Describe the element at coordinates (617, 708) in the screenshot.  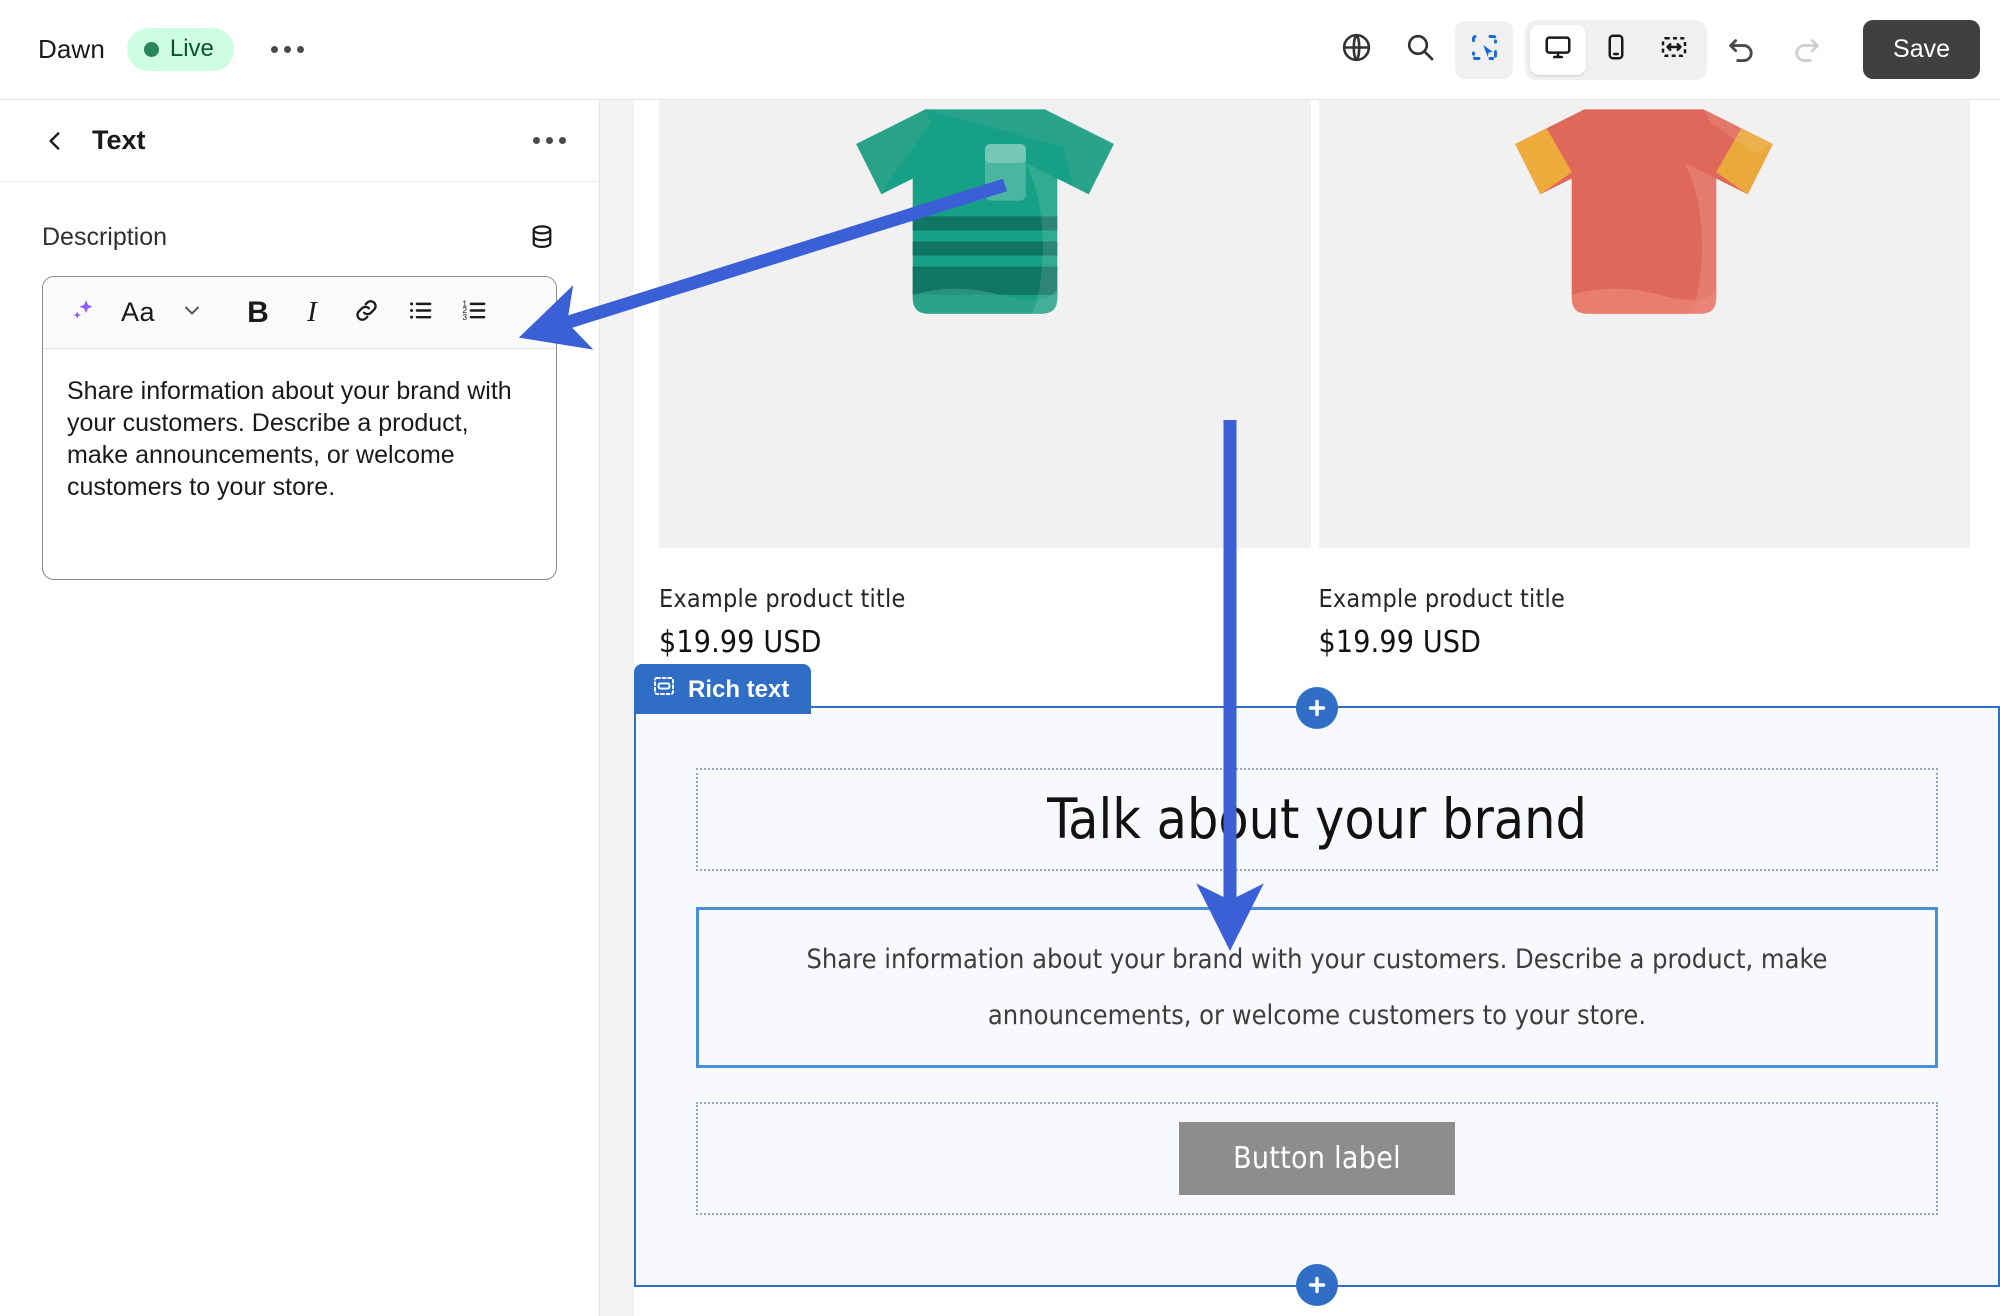
I see `preview-gutter` at that location.